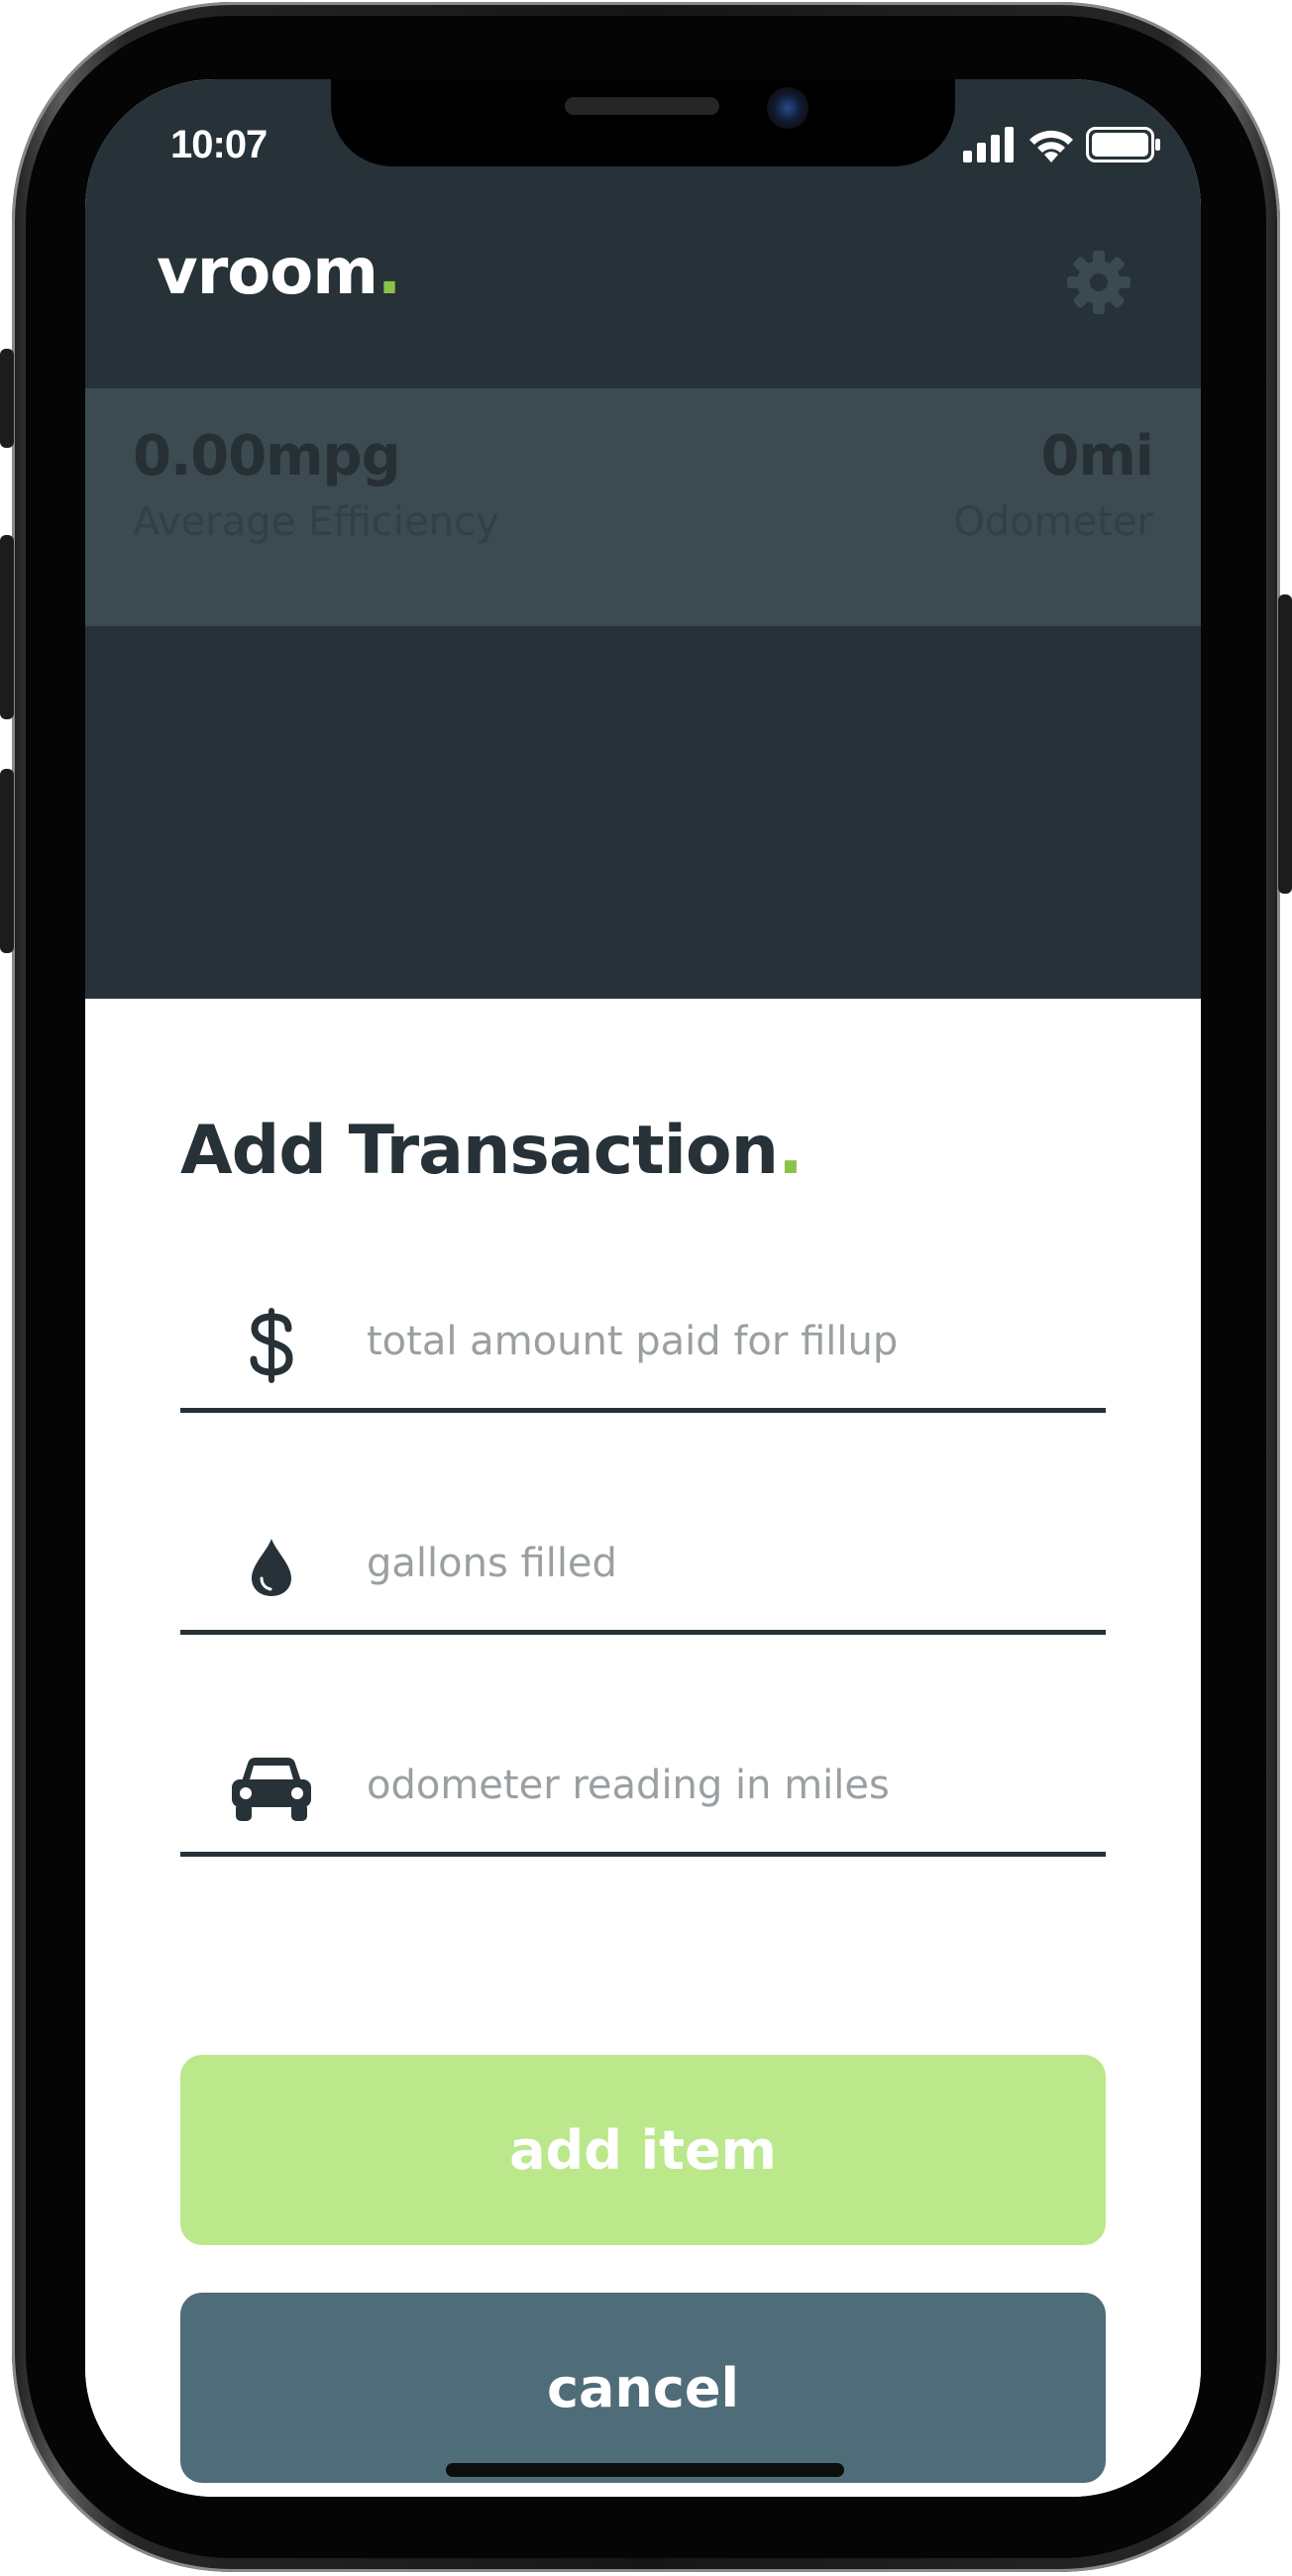 The height and width of the screenshot is (2576, 1292). What do you see at coordinates (1097, 456) in the screenshot?
I see `odometer-value: 0mi` at bounding box center [1097, 456].